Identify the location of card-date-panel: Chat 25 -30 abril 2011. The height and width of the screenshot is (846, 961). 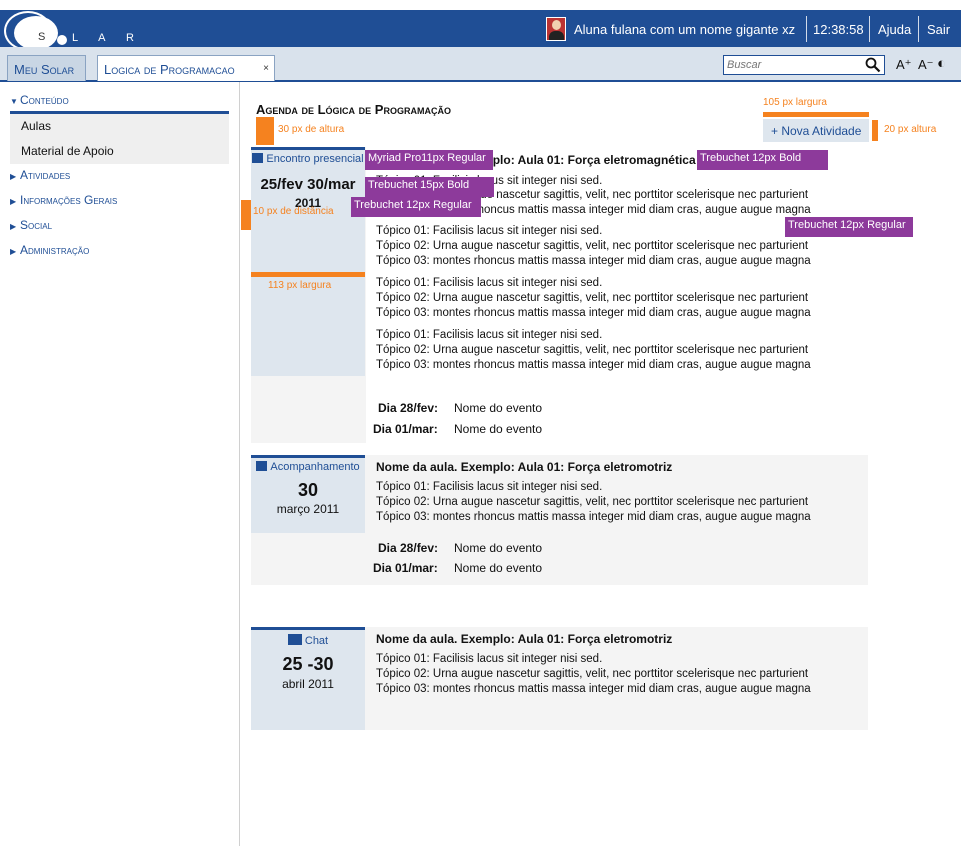
(308, 678).